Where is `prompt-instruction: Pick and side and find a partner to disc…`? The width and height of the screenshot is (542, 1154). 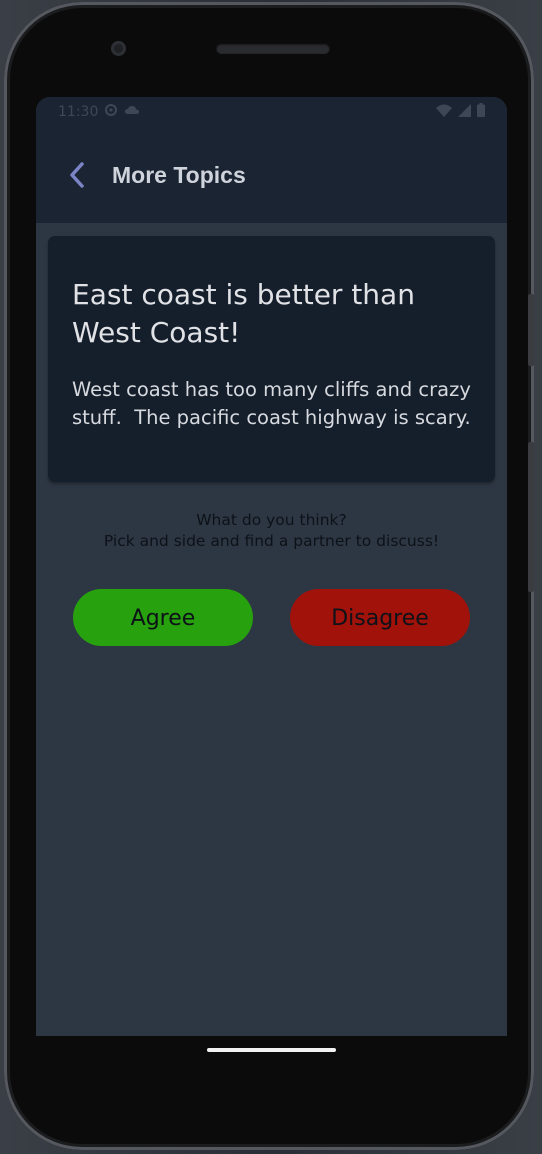
prompt-instruction: Pick and side and find a partner to disc… is located at coordinates (271, 541).